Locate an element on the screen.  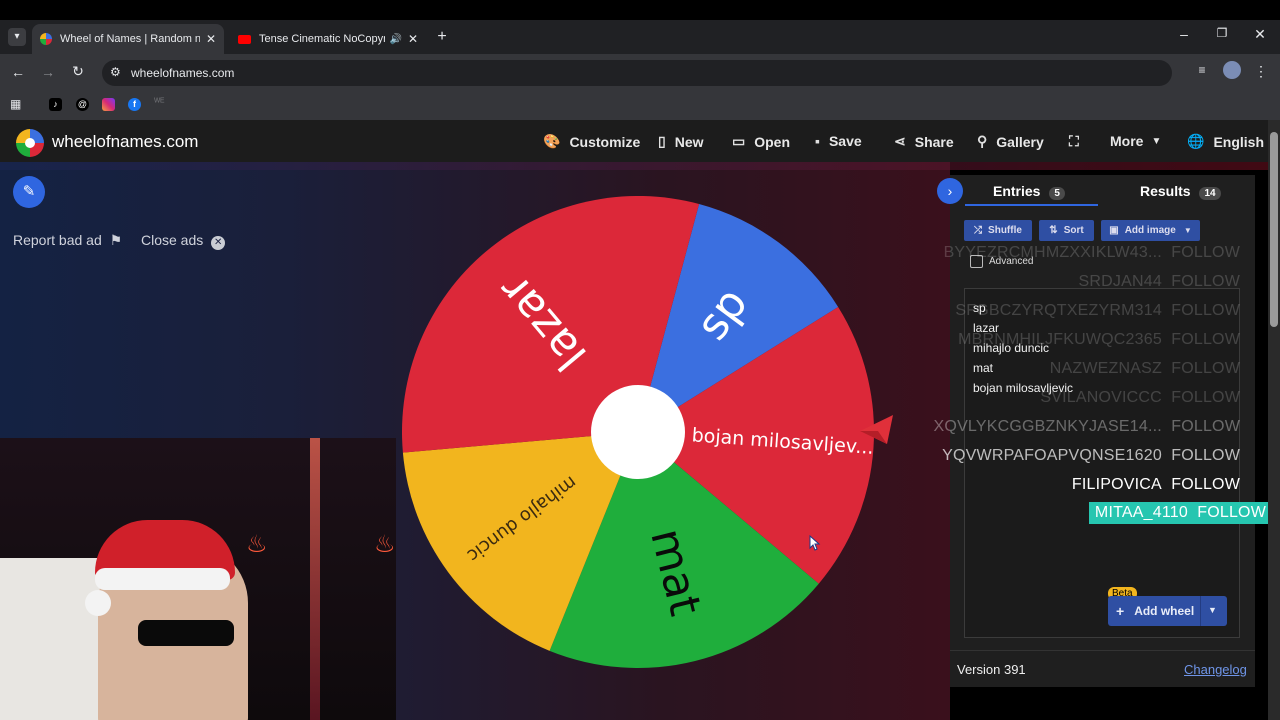
wheel-favicon-icon is located at coordinates (46, 39).